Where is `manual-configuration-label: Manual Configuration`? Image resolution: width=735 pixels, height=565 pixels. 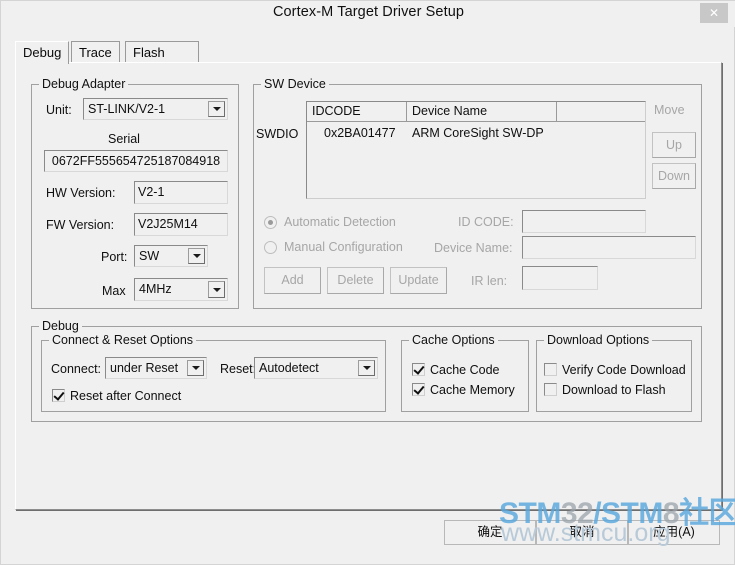
manual-configuration-label: Manual Configuration is located at coordinates (343, 247).